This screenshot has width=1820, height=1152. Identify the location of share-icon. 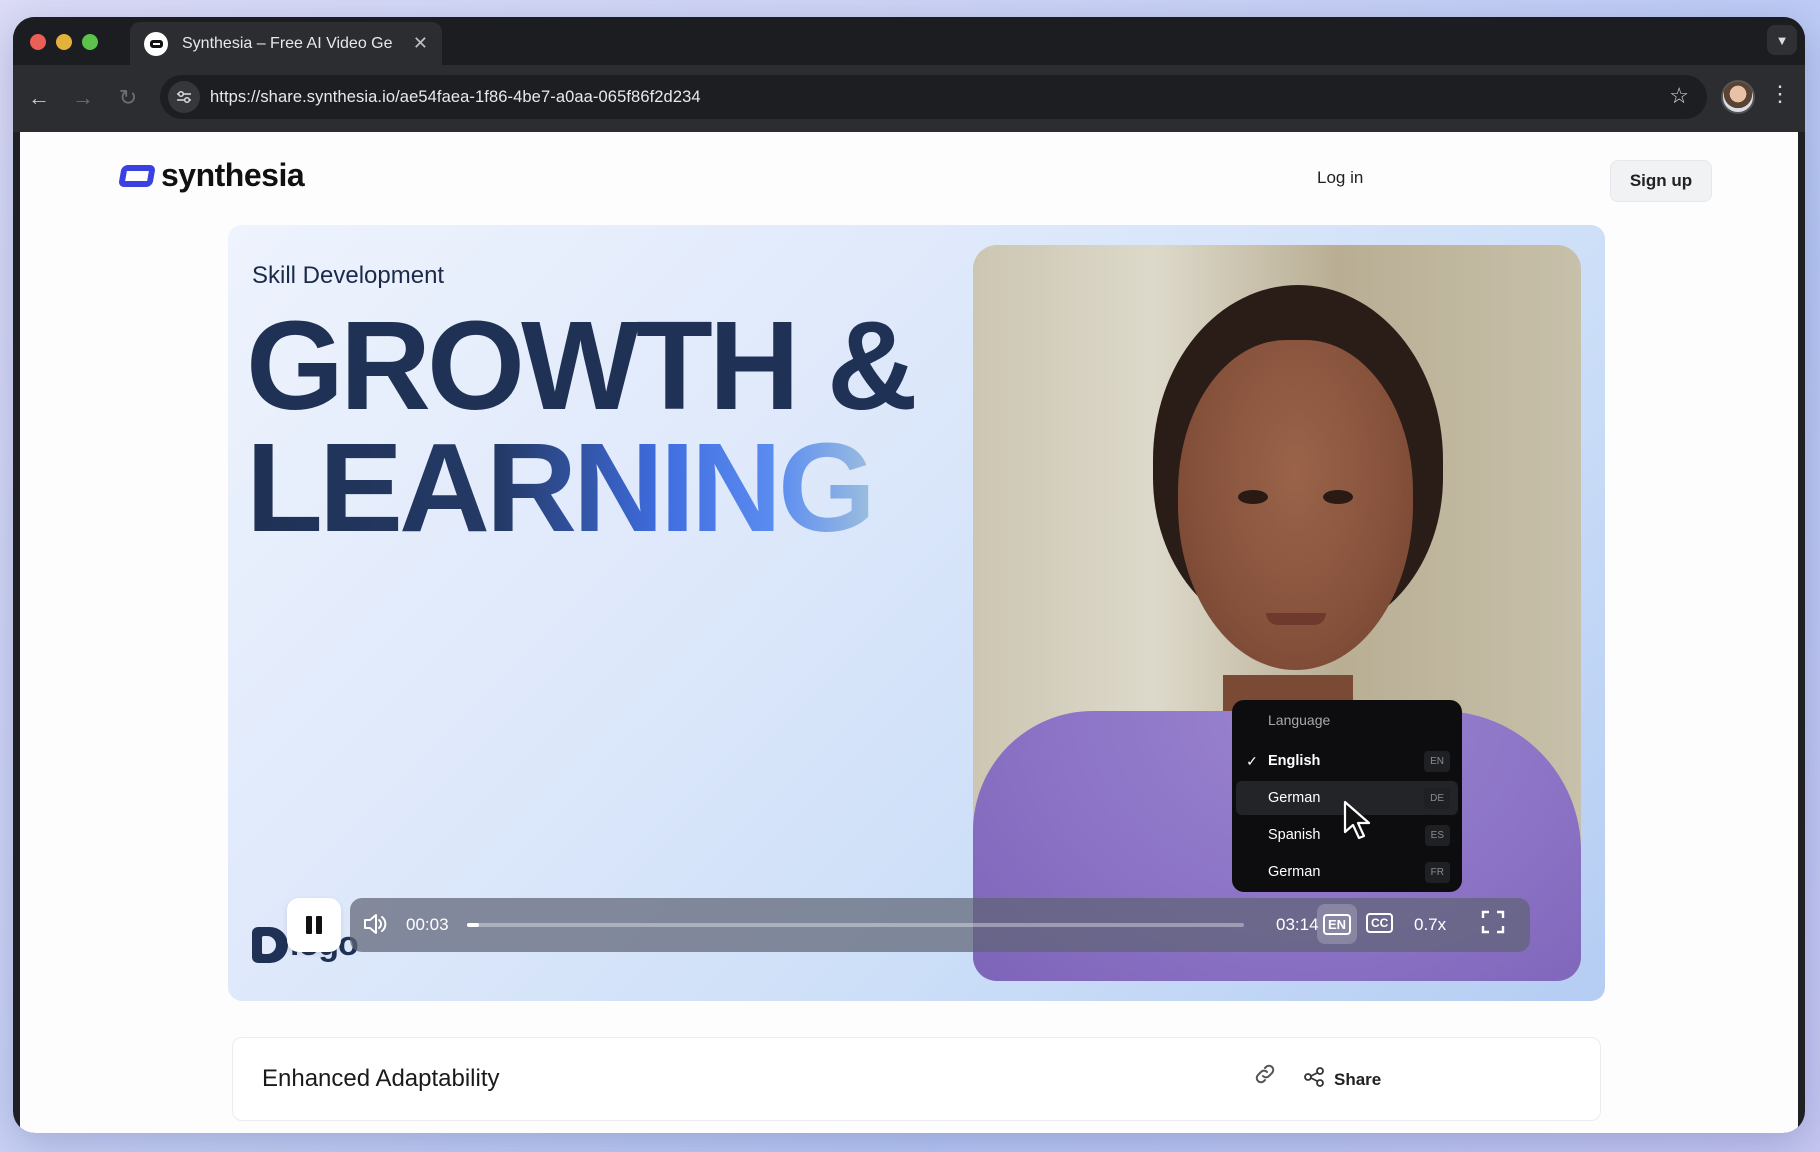
(1314, 1080).